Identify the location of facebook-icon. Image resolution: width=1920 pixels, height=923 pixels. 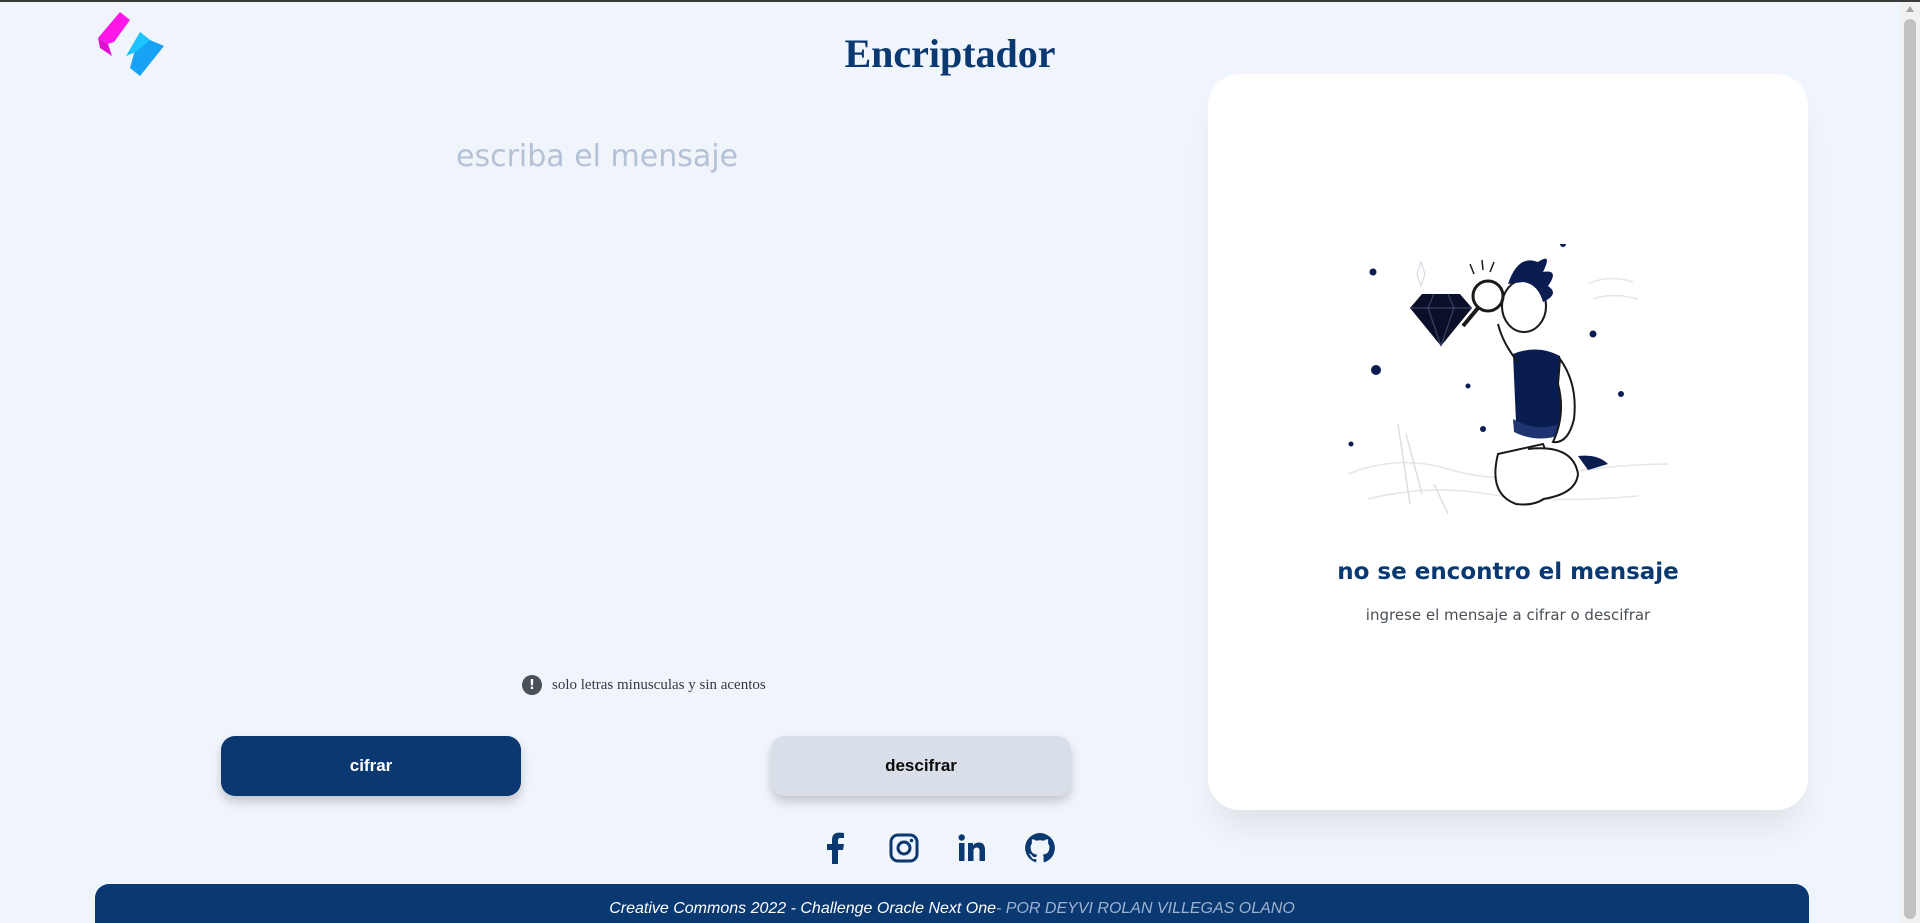
(836, 848).